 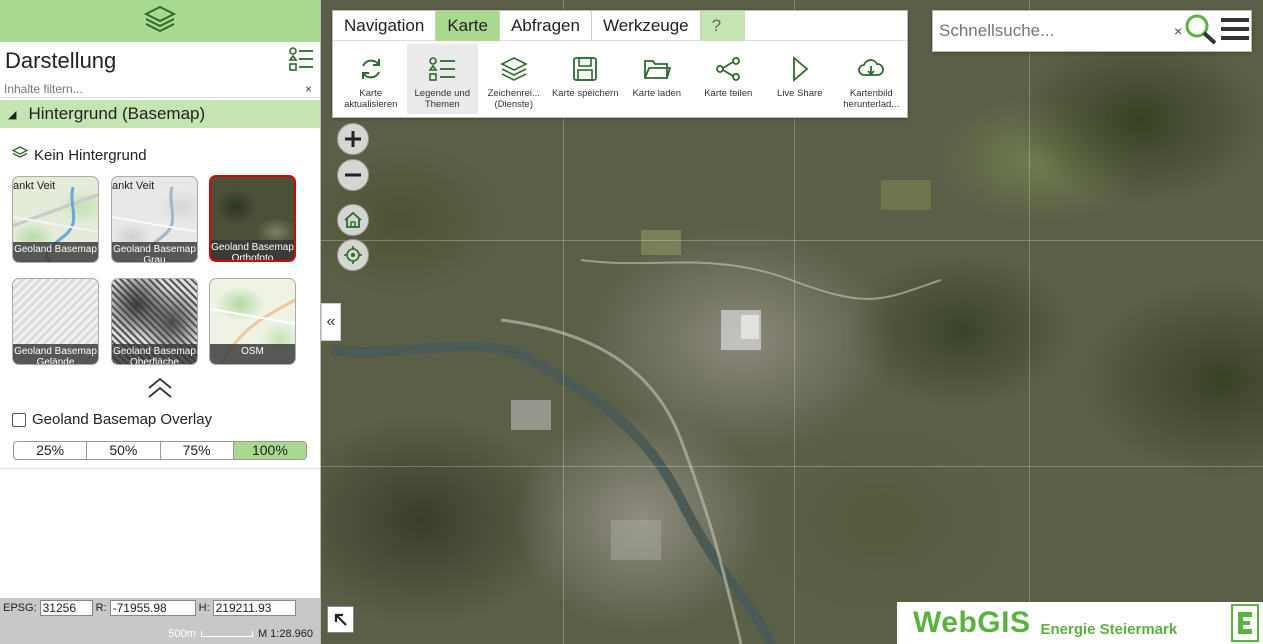 I want to click on collapse-basemaps-chevron-icon, so click(x=160, y=388).